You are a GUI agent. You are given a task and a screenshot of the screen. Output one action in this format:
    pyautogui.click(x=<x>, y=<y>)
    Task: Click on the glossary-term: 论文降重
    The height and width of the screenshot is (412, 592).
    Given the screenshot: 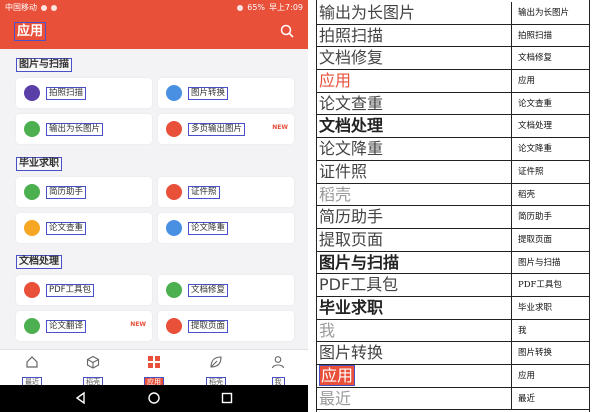 What is the action you would take?
    pyautogui.click(x=414, y=149)
    